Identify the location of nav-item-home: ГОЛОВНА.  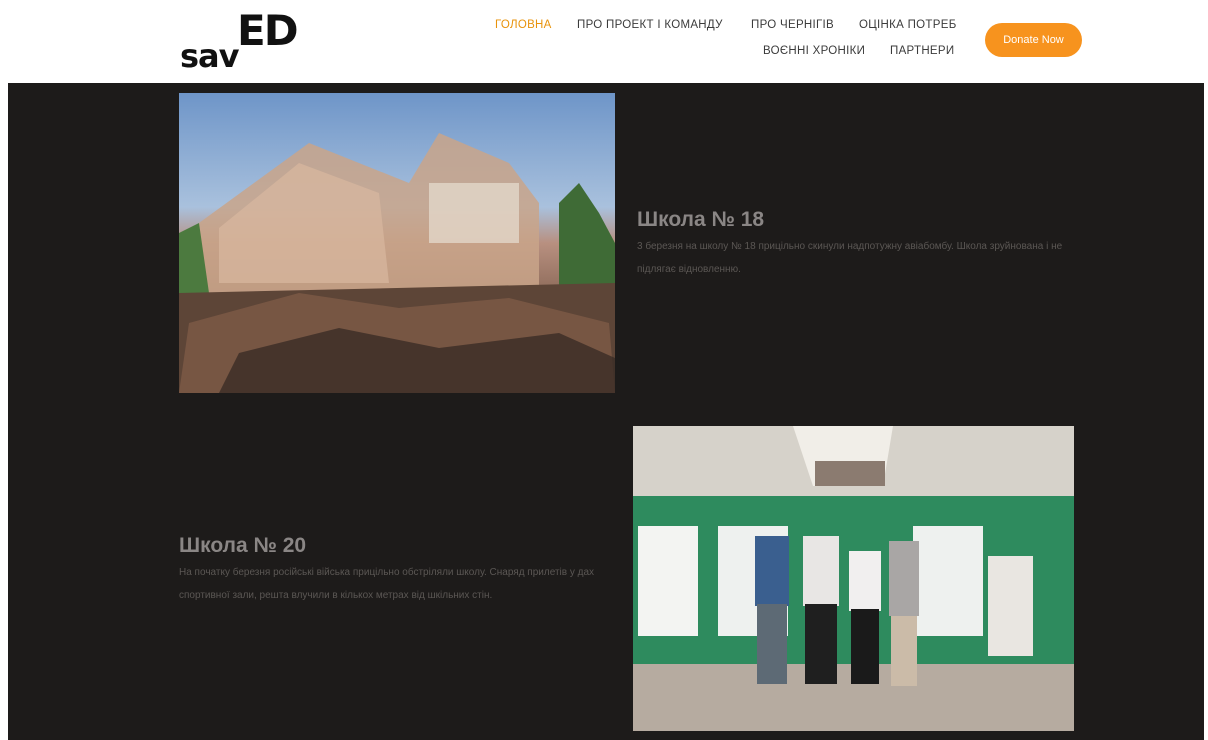
(523, 25).